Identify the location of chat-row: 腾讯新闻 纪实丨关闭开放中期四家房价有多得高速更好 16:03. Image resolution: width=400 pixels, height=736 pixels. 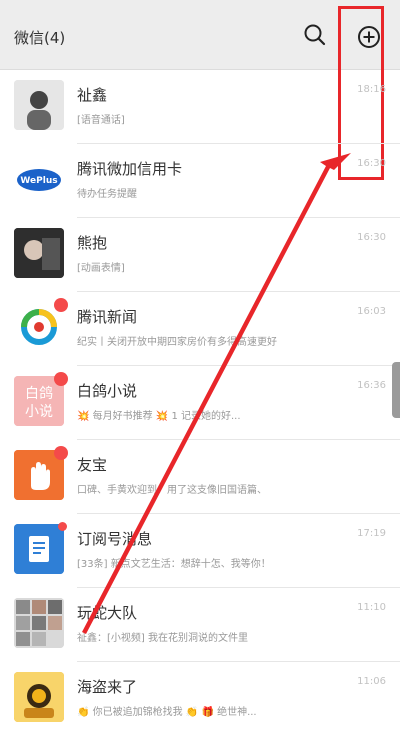
(200, 329).